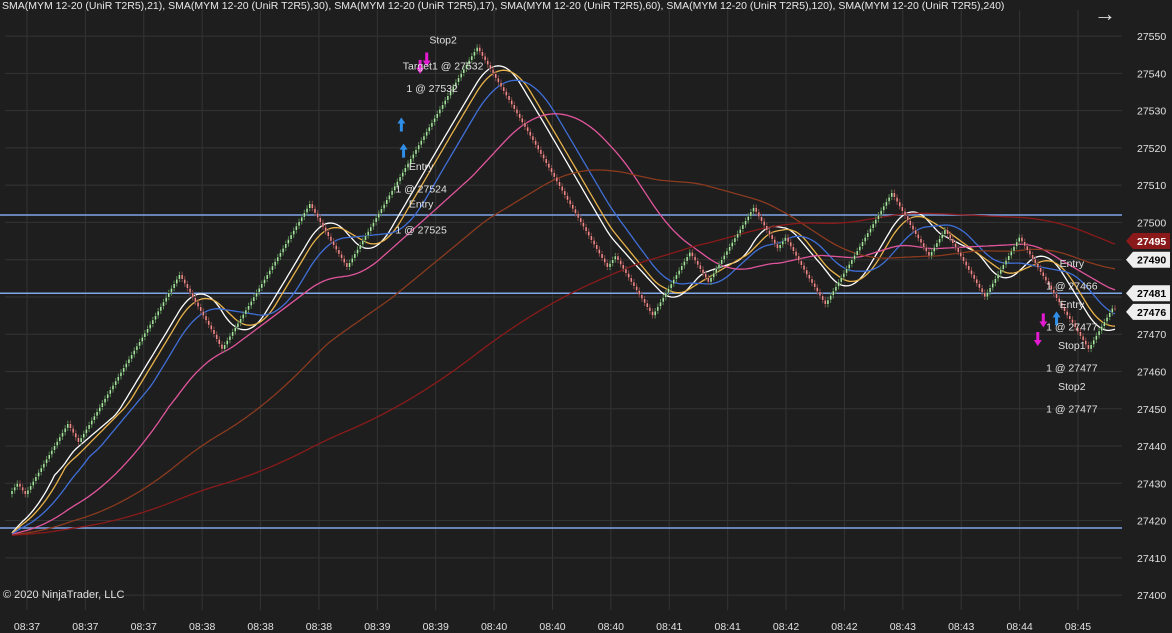 This screenshot has width=1172, height=633. I want to click on y-tick-label: 27420, so click(1151, 522).